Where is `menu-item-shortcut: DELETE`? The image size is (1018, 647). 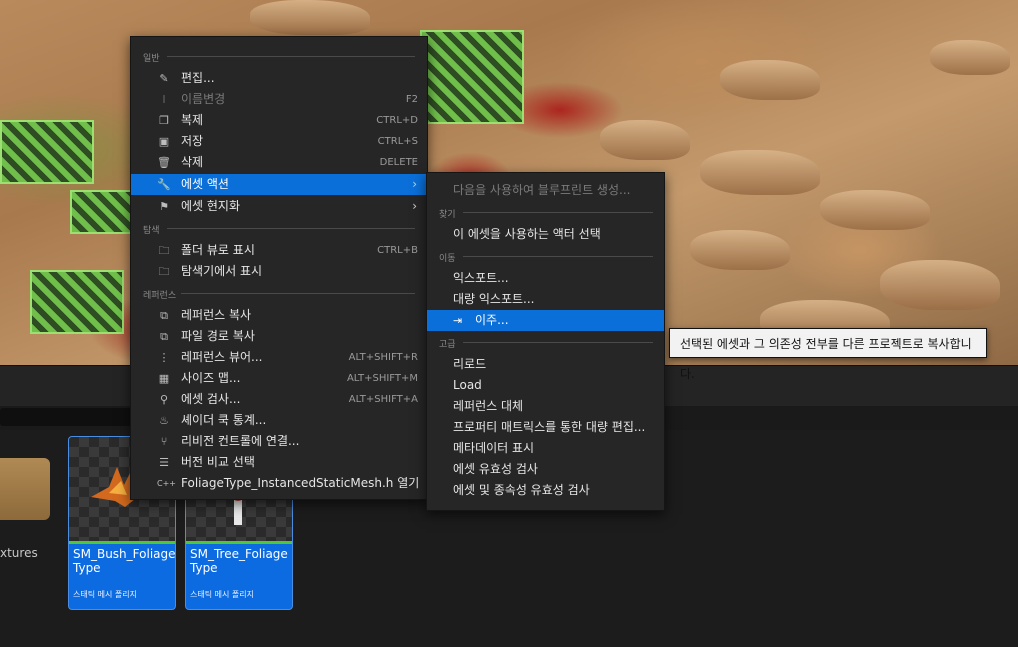
menu-item-shortcut: DELETE is located at coordinates (398, 162).